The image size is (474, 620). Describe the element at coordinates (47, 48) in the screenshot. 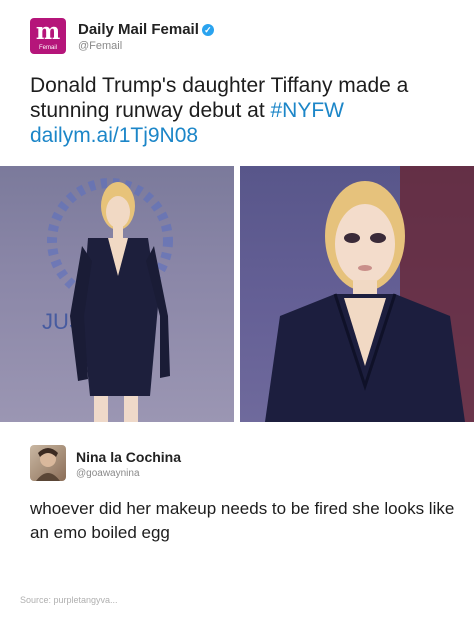

I see `avatar-tag: Femail` at that location.